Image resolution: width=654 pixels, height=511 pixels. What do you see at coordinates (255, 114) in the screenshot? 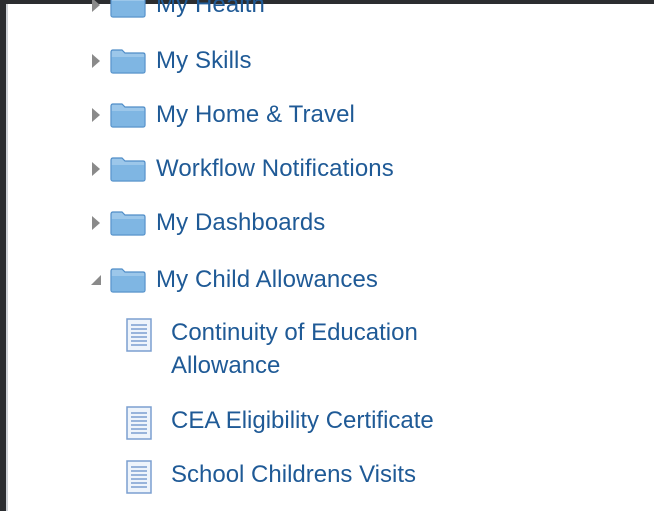
I see `tree-folder-label: My Home & Travel` at bounding box center [255, 114].